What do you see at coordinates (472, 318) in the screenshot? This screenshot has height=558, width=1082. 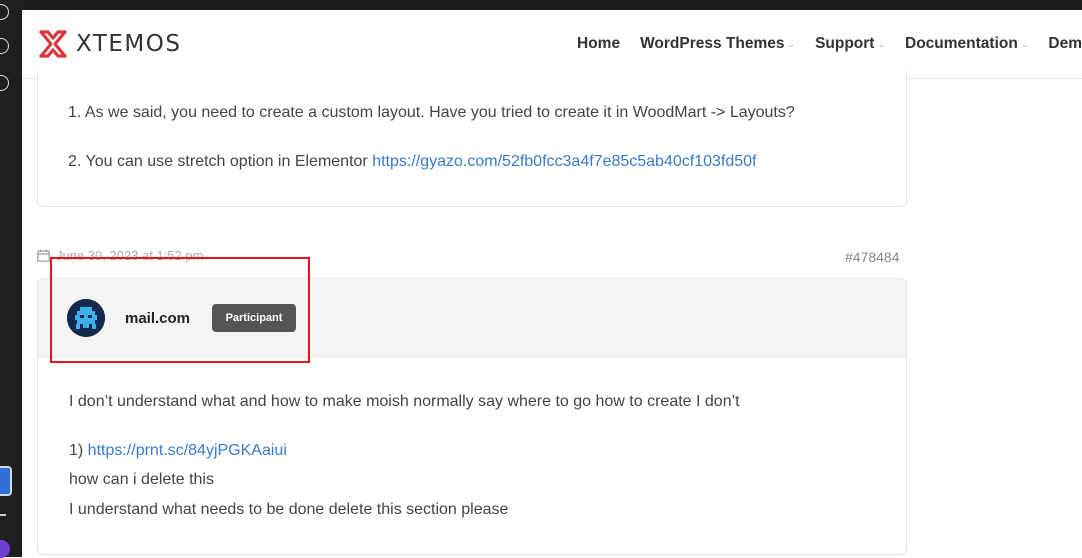 I see `reply-author-bar: mail.com Participant` at bounding box center [472, 318].